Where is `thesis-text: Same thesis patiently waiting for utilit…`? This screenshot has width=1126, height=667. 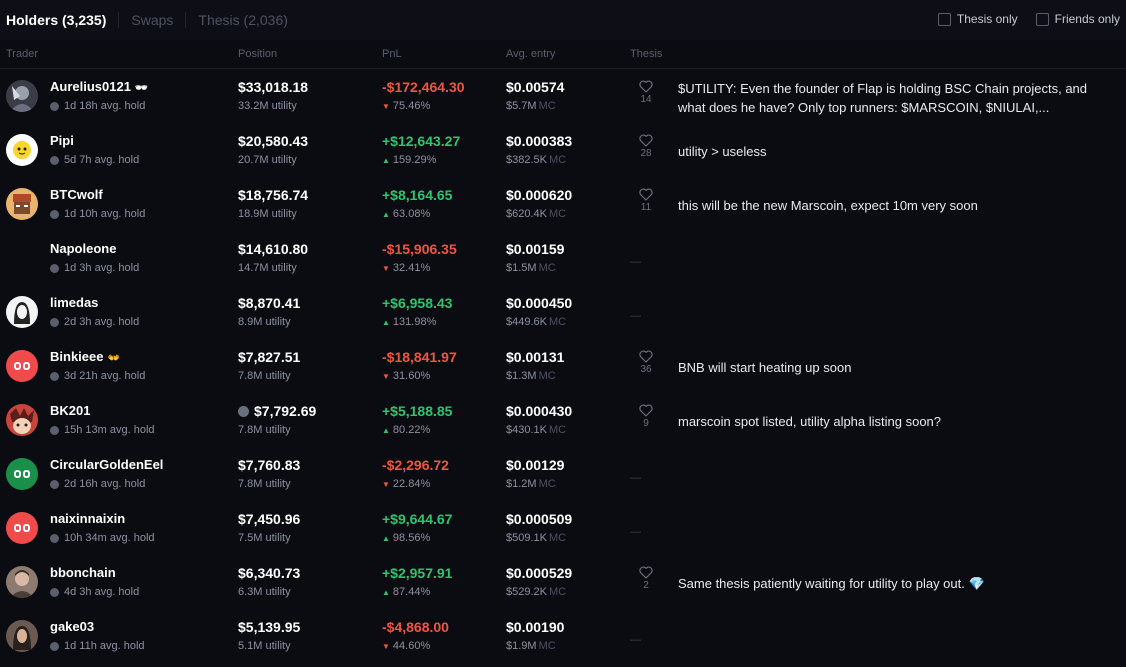
thesis-text: Same thesis patiently waiting for utilit… is located at coordinates (898, 583).